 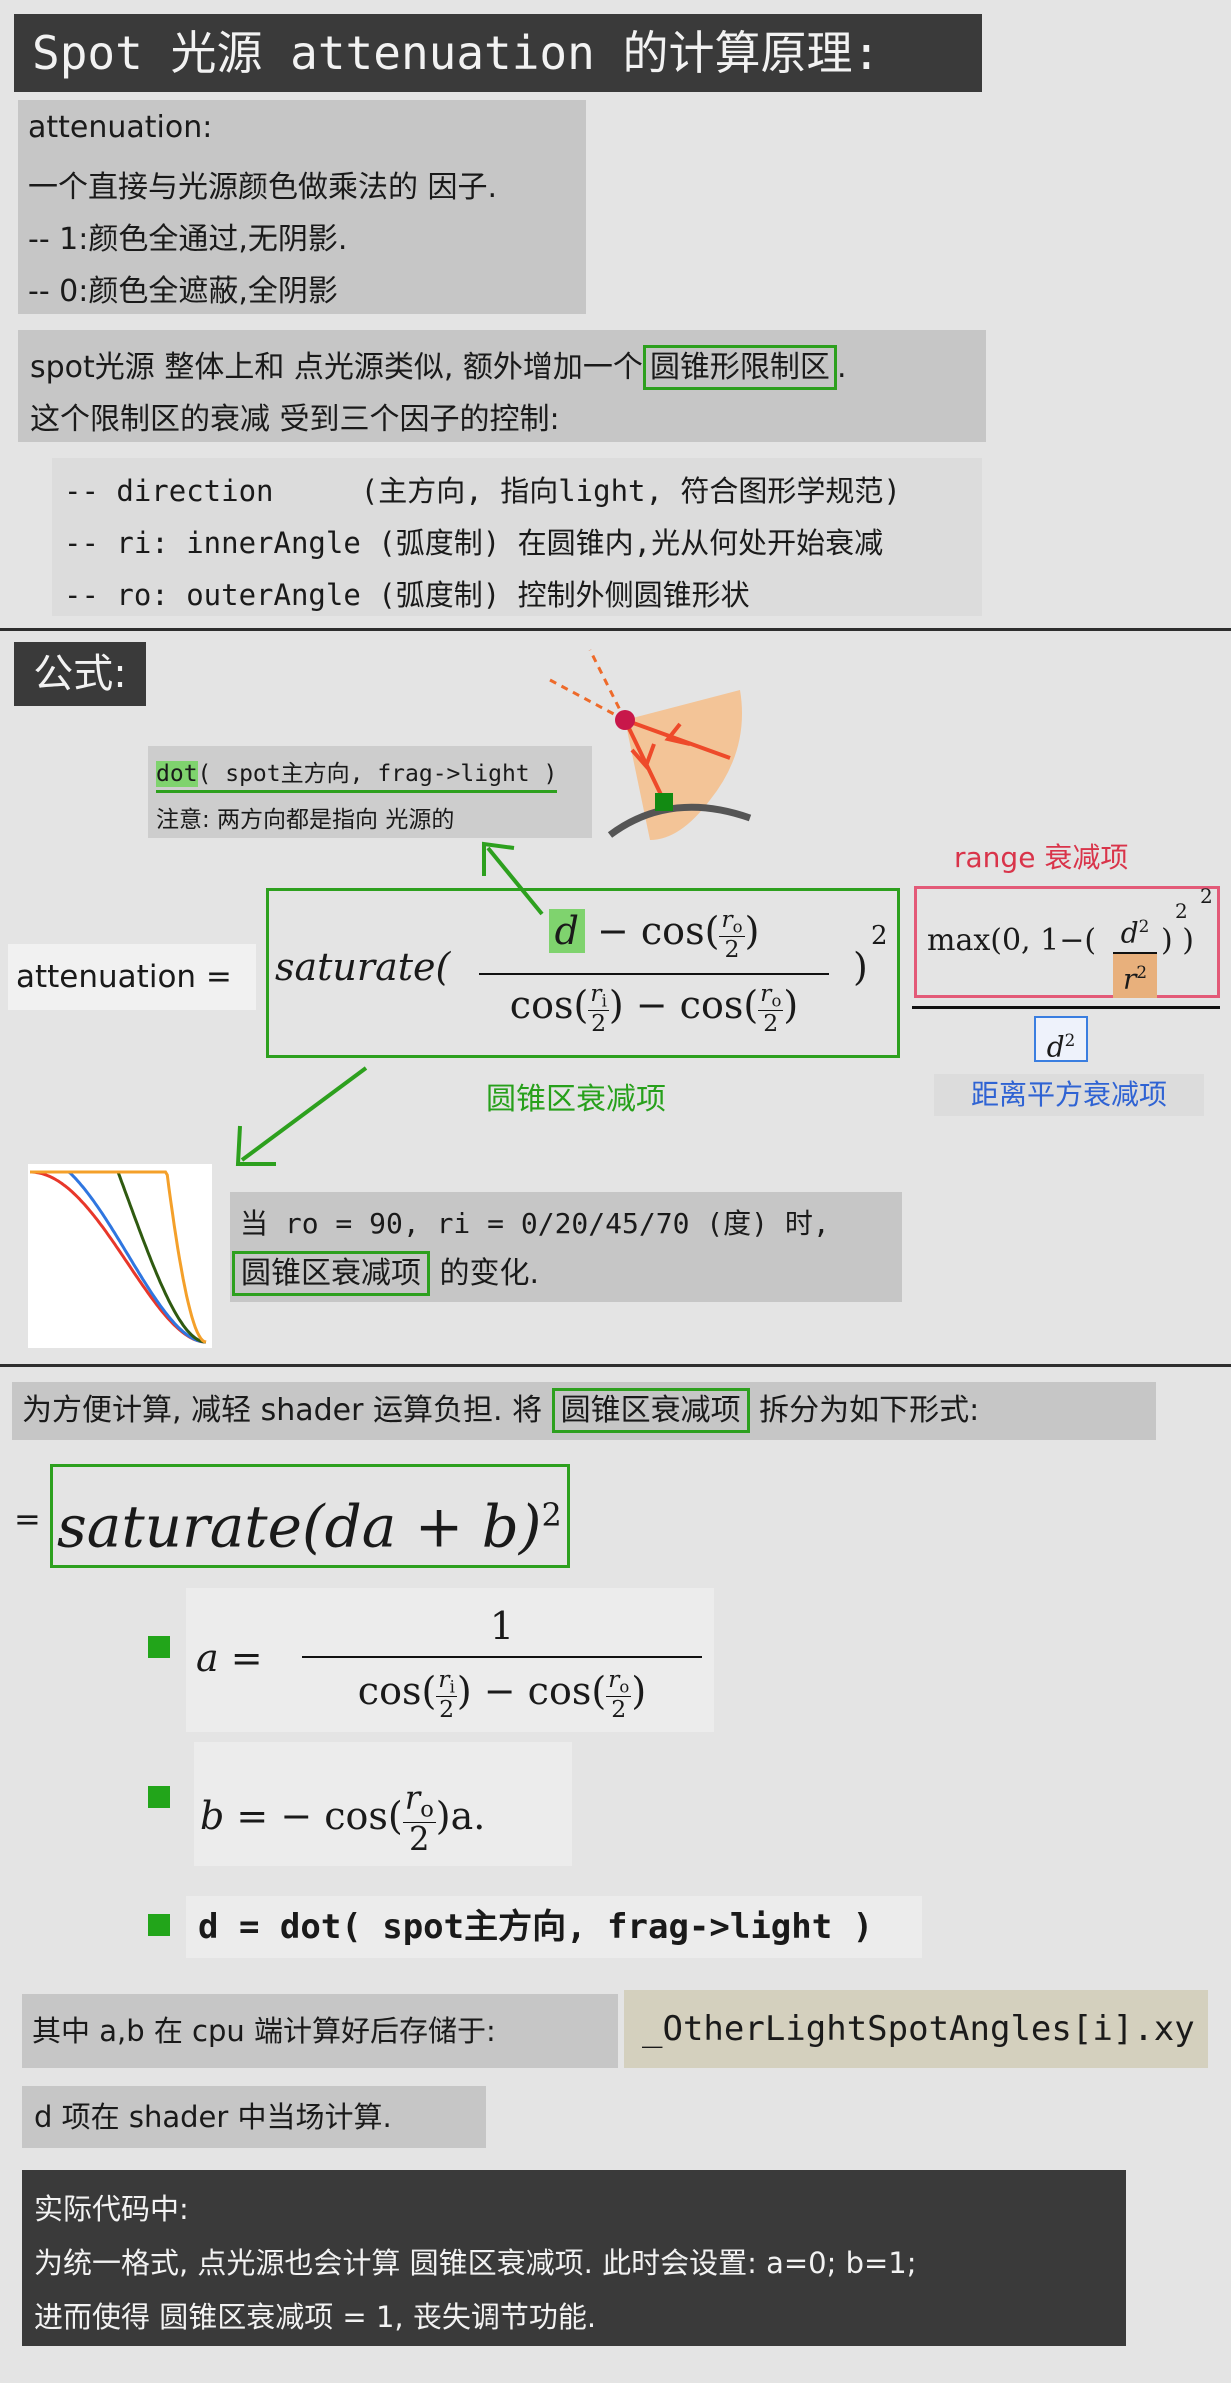 What do you see at coordinates (625, 720) in the screenshot?
I see `light-source-dot` at bounding box center [625, 720].